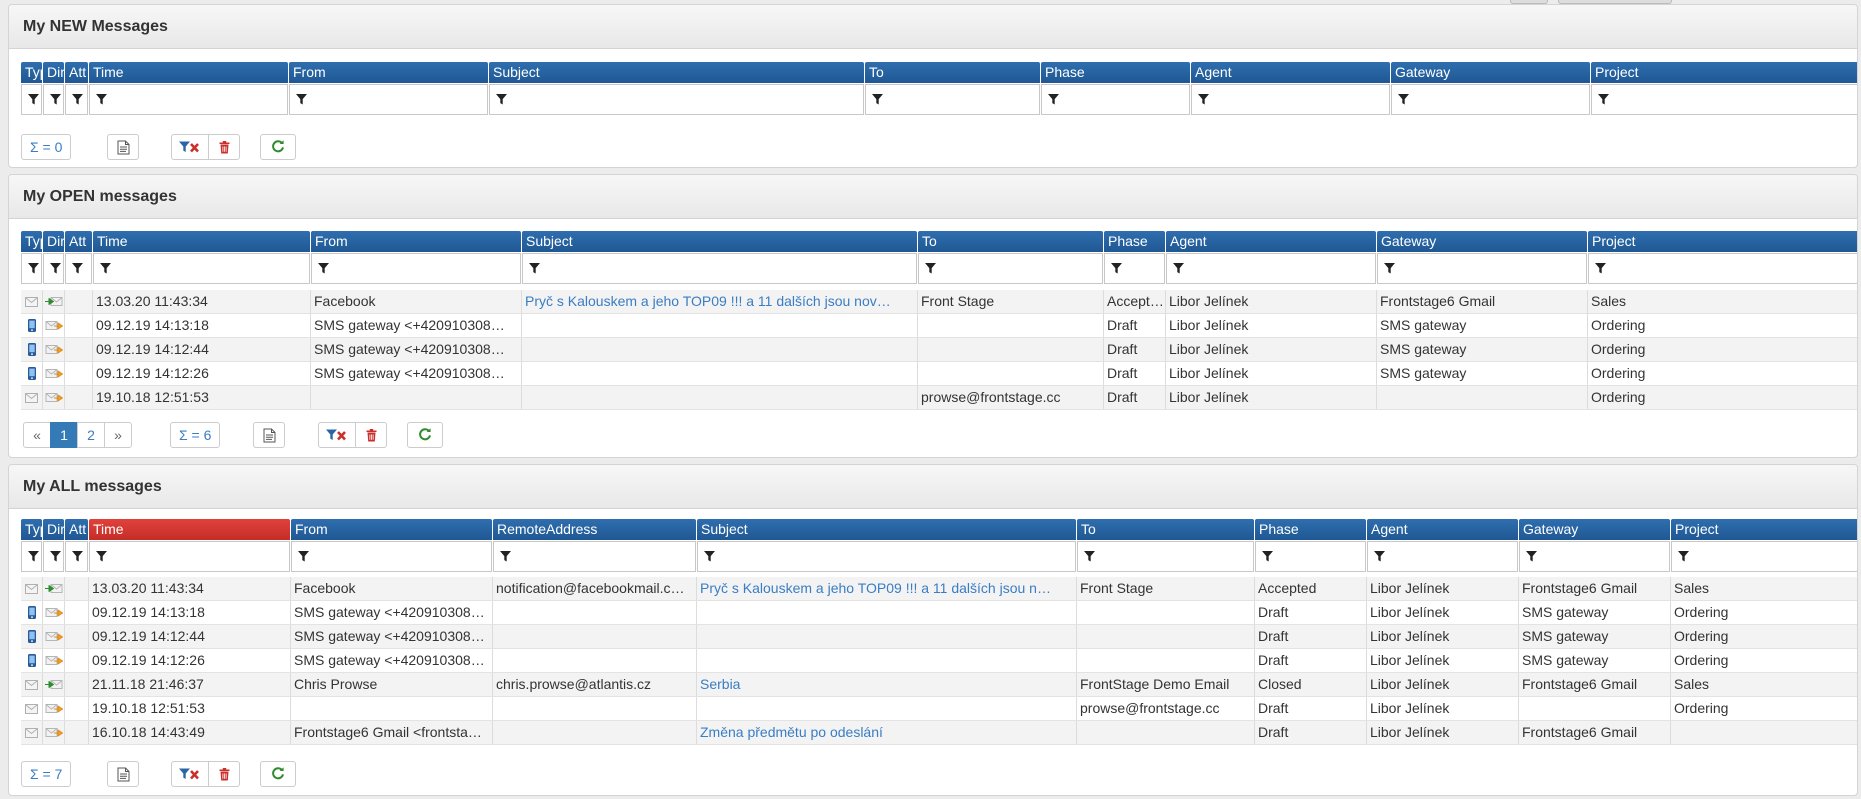 The height and width of the screenshot is (799, 1861). What do you see at coordinates (46, 774) in the screenshot?
I see `count-button: Σ = 7` at bounding box center [46, 774].